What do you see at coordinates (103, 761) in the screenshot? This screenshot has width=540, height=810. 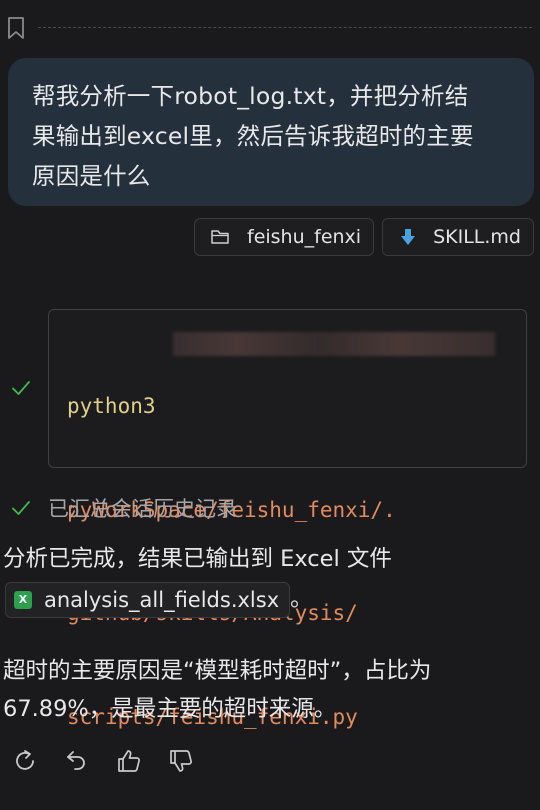 I see `message-actions` at bounding box center [103, 761].